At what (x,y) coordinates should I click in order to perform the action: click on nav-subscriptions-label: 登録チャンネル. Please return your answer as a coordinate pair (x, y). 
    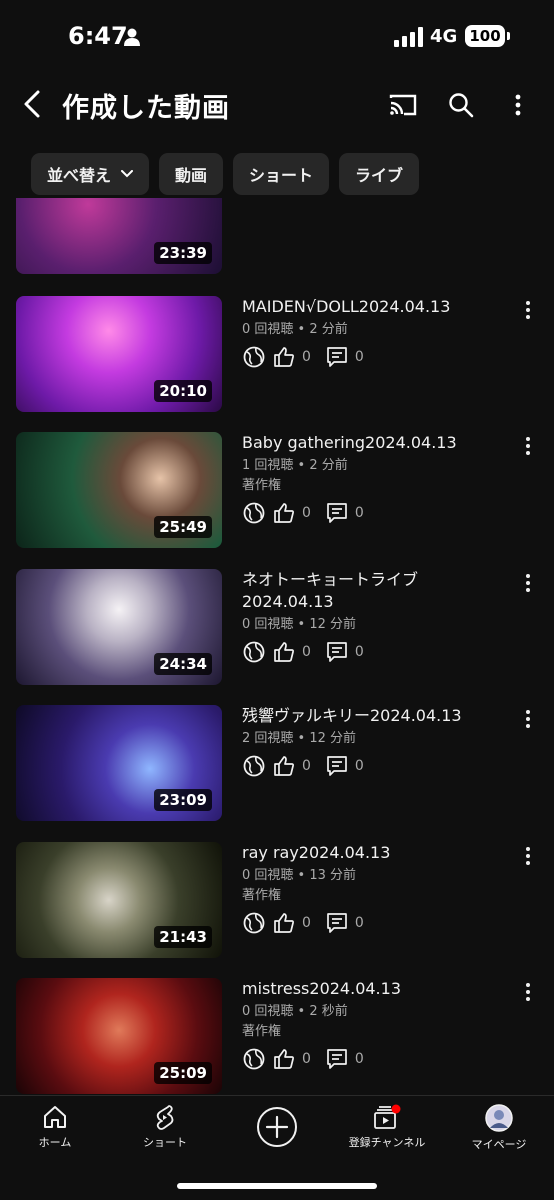
    Looking at the image, I should click on (387, 1142).